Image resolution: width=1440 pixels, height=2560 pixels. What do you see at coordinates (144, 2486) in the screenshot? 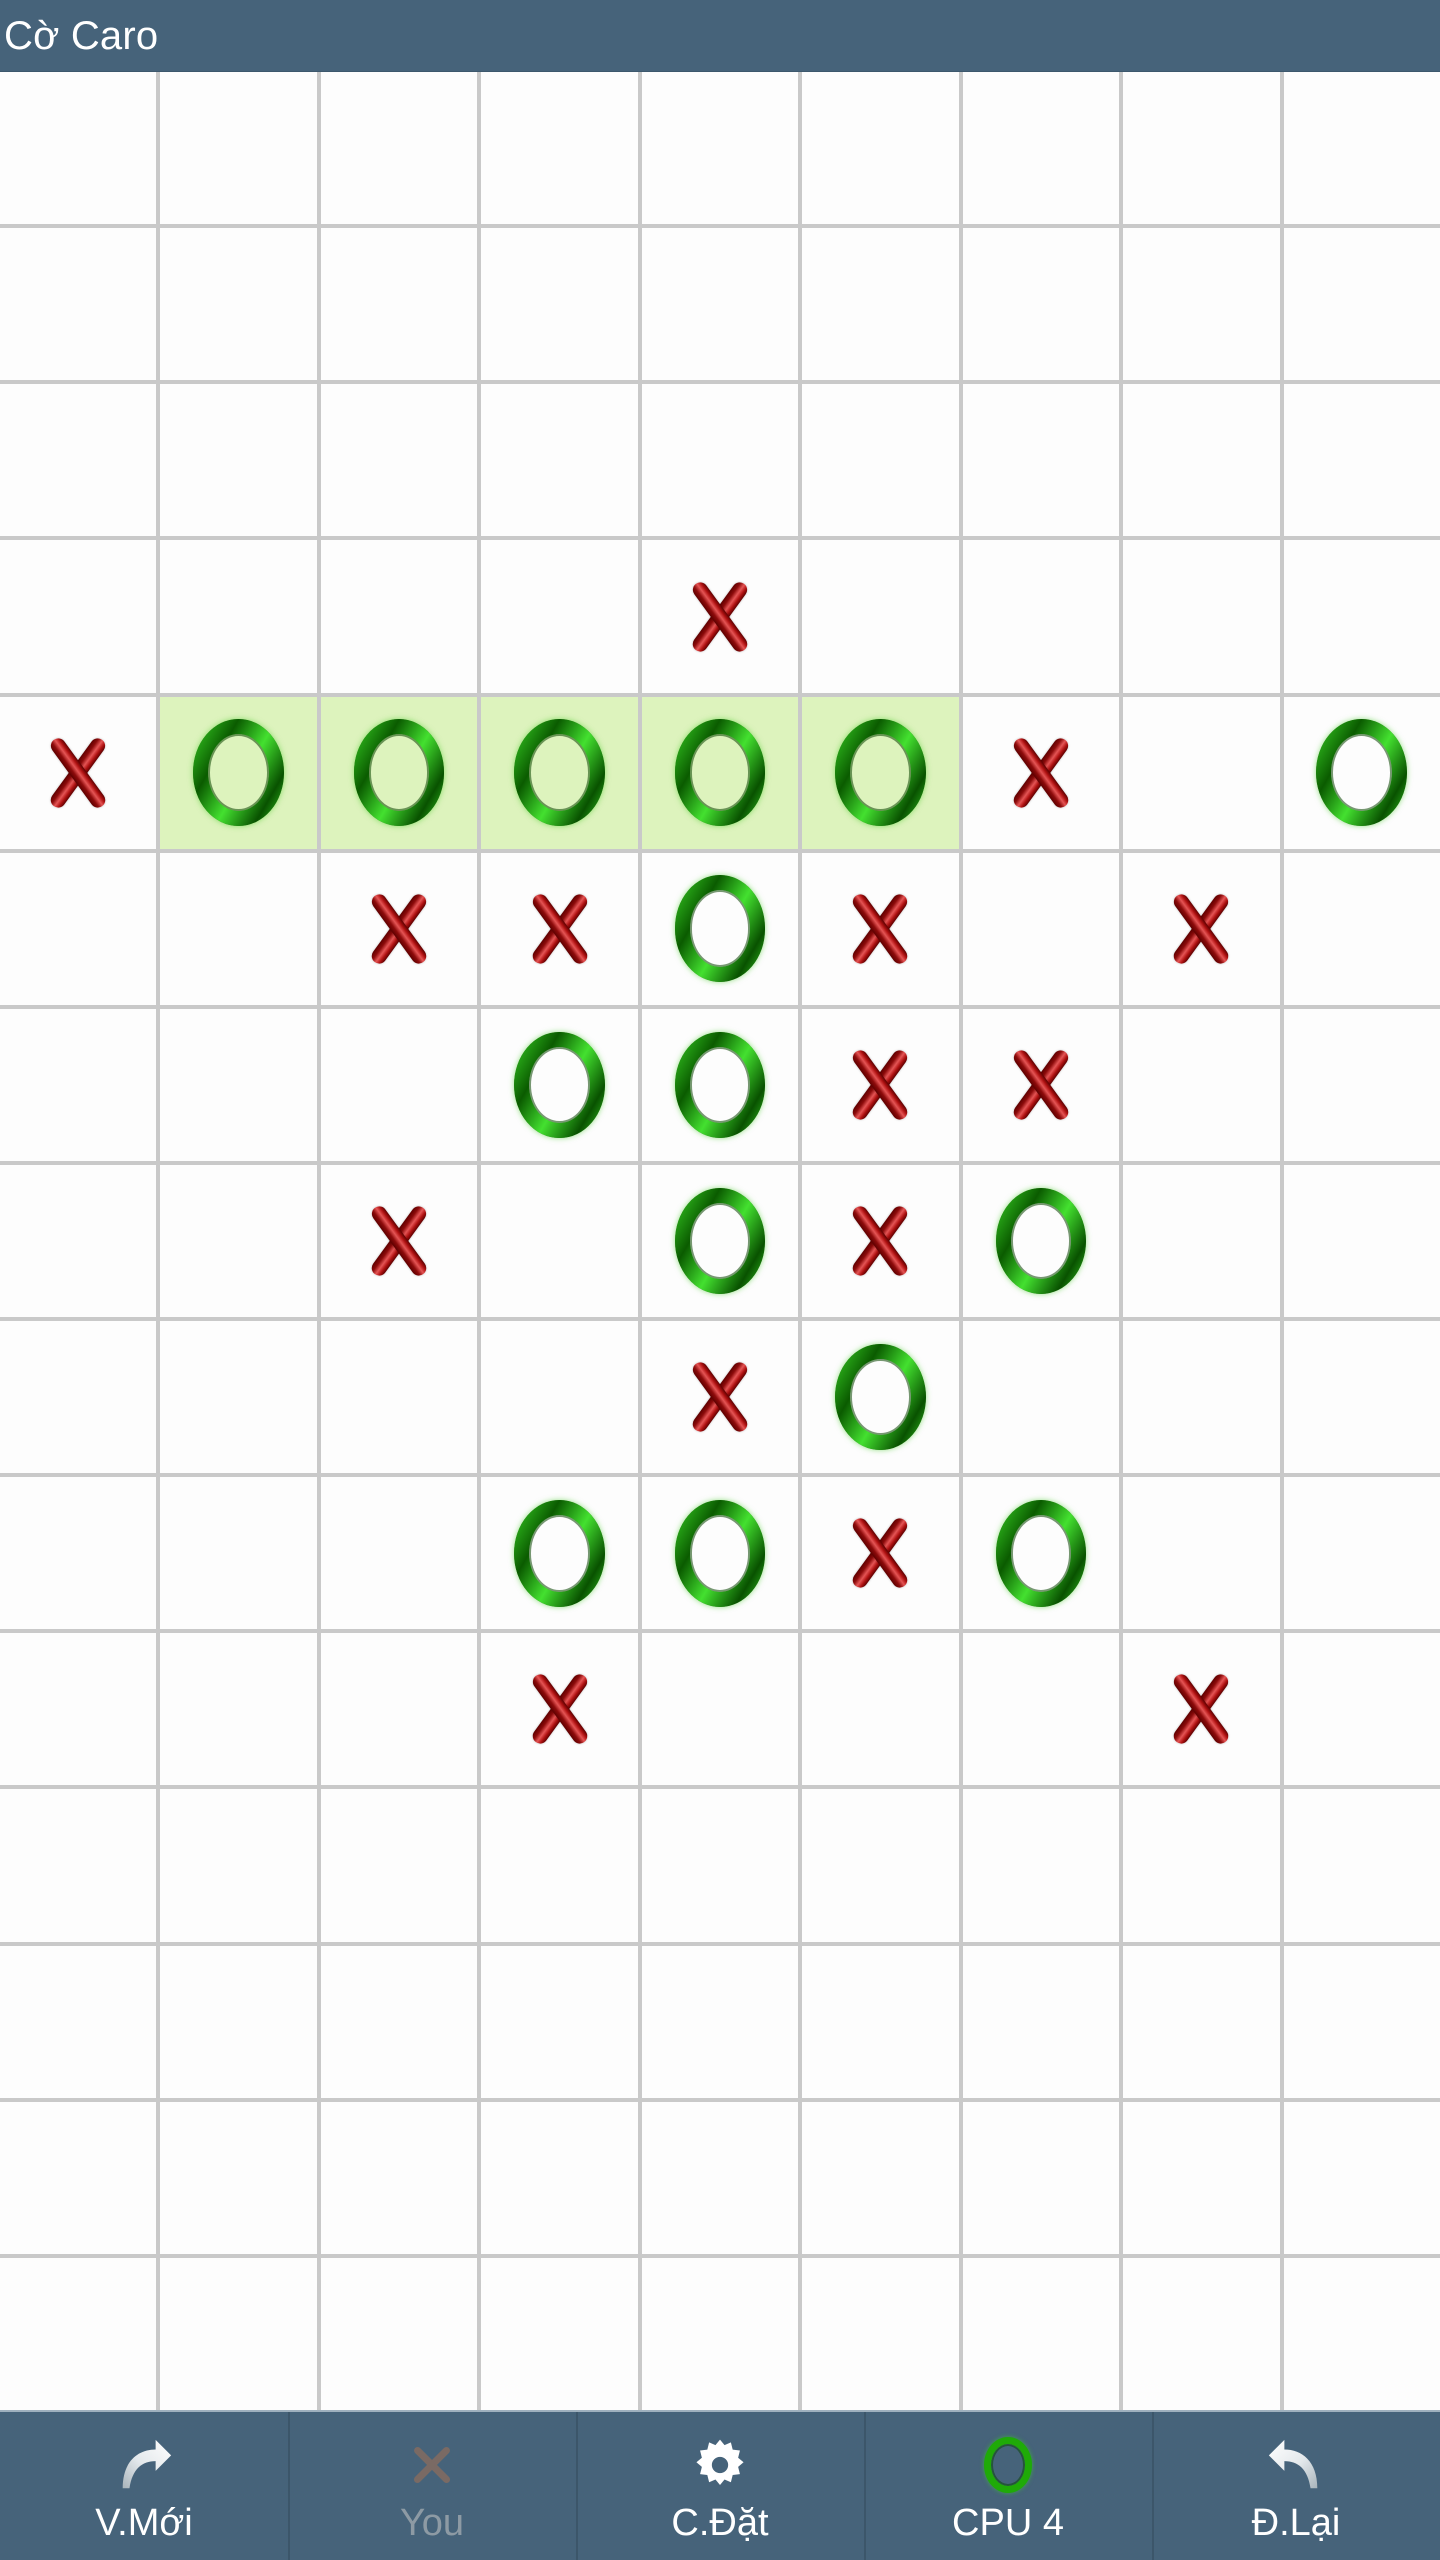
I see `toolbar-item-new-game: V.Mới` at bounding box center [144, 2486].